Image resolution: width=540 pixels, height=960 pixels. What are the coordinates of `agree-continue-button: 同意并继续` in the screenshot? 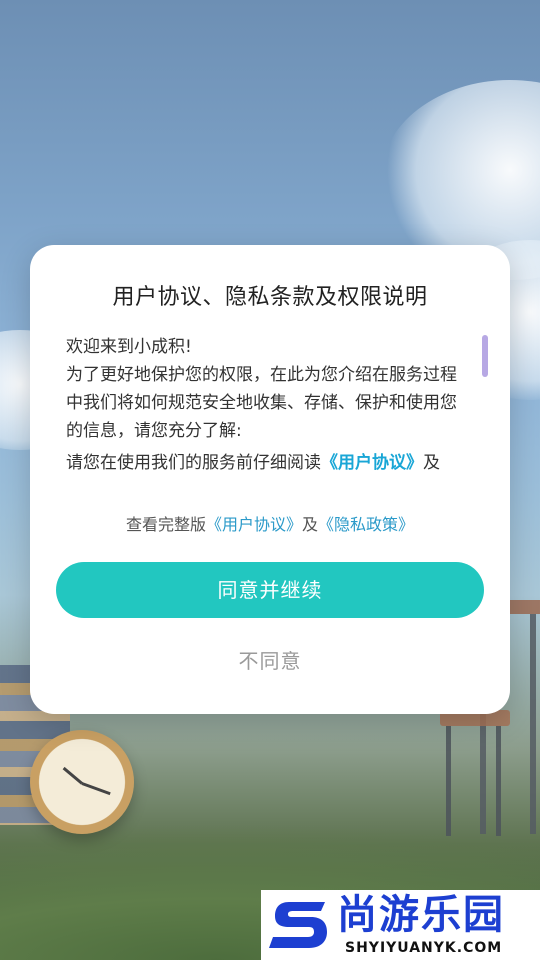 It's located at (270, 590).